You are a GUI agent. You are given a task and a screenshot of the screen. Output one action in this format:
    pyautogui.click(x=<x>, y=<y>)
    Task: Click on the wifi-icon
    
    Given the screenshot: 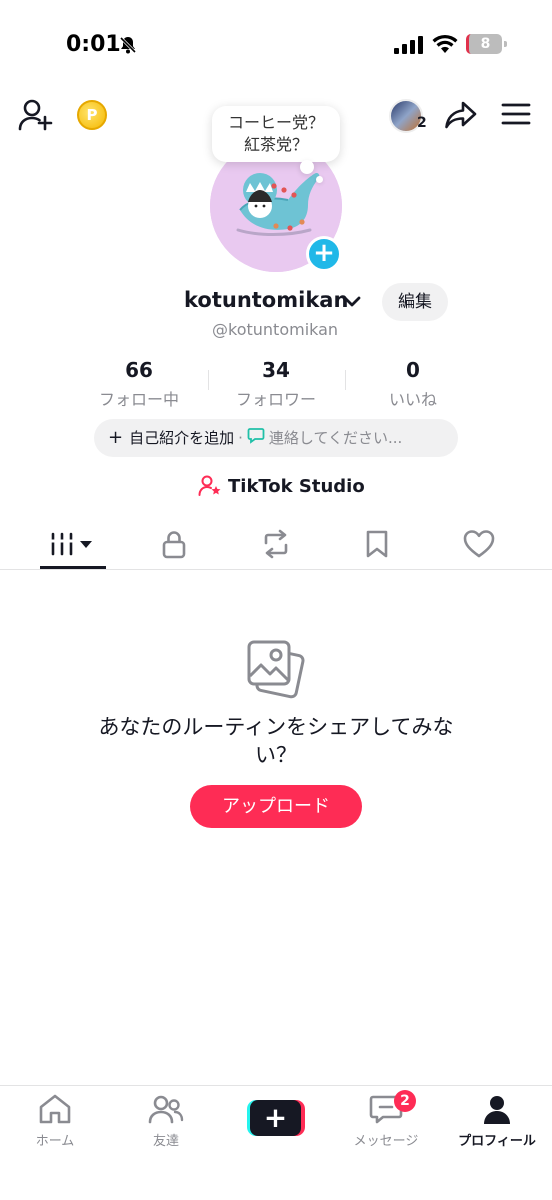 What is the action you would take?
    pyautogui.click(x=445, y=46)
    